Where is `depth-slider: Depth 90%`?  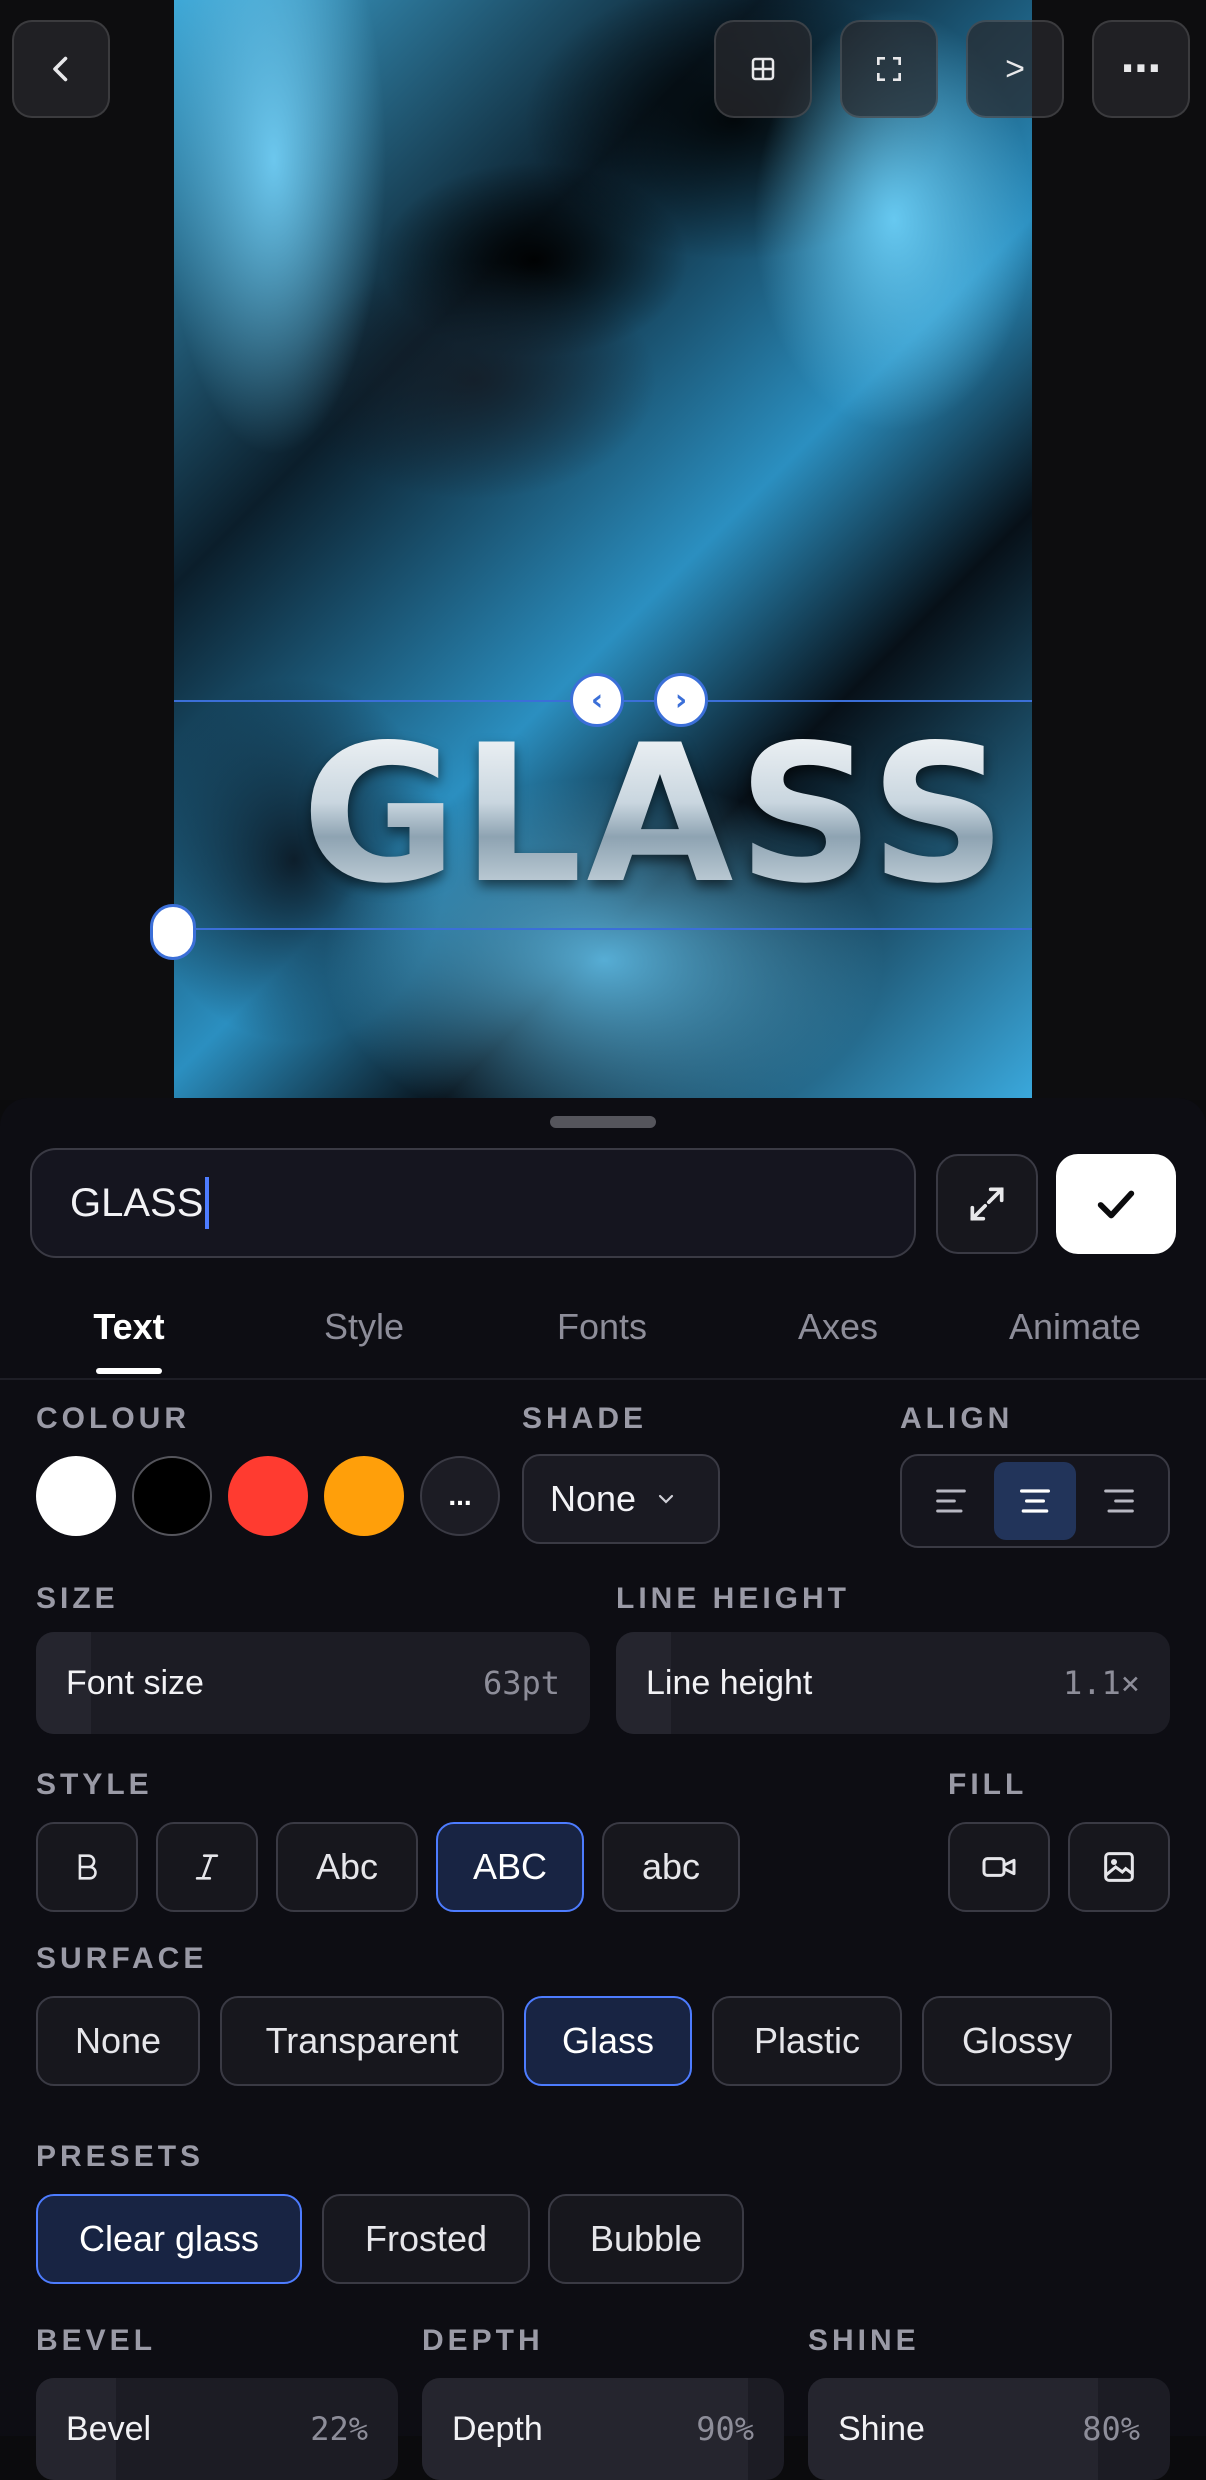 depth-slider: Depth 90% is located at coordinates (603, 2429).